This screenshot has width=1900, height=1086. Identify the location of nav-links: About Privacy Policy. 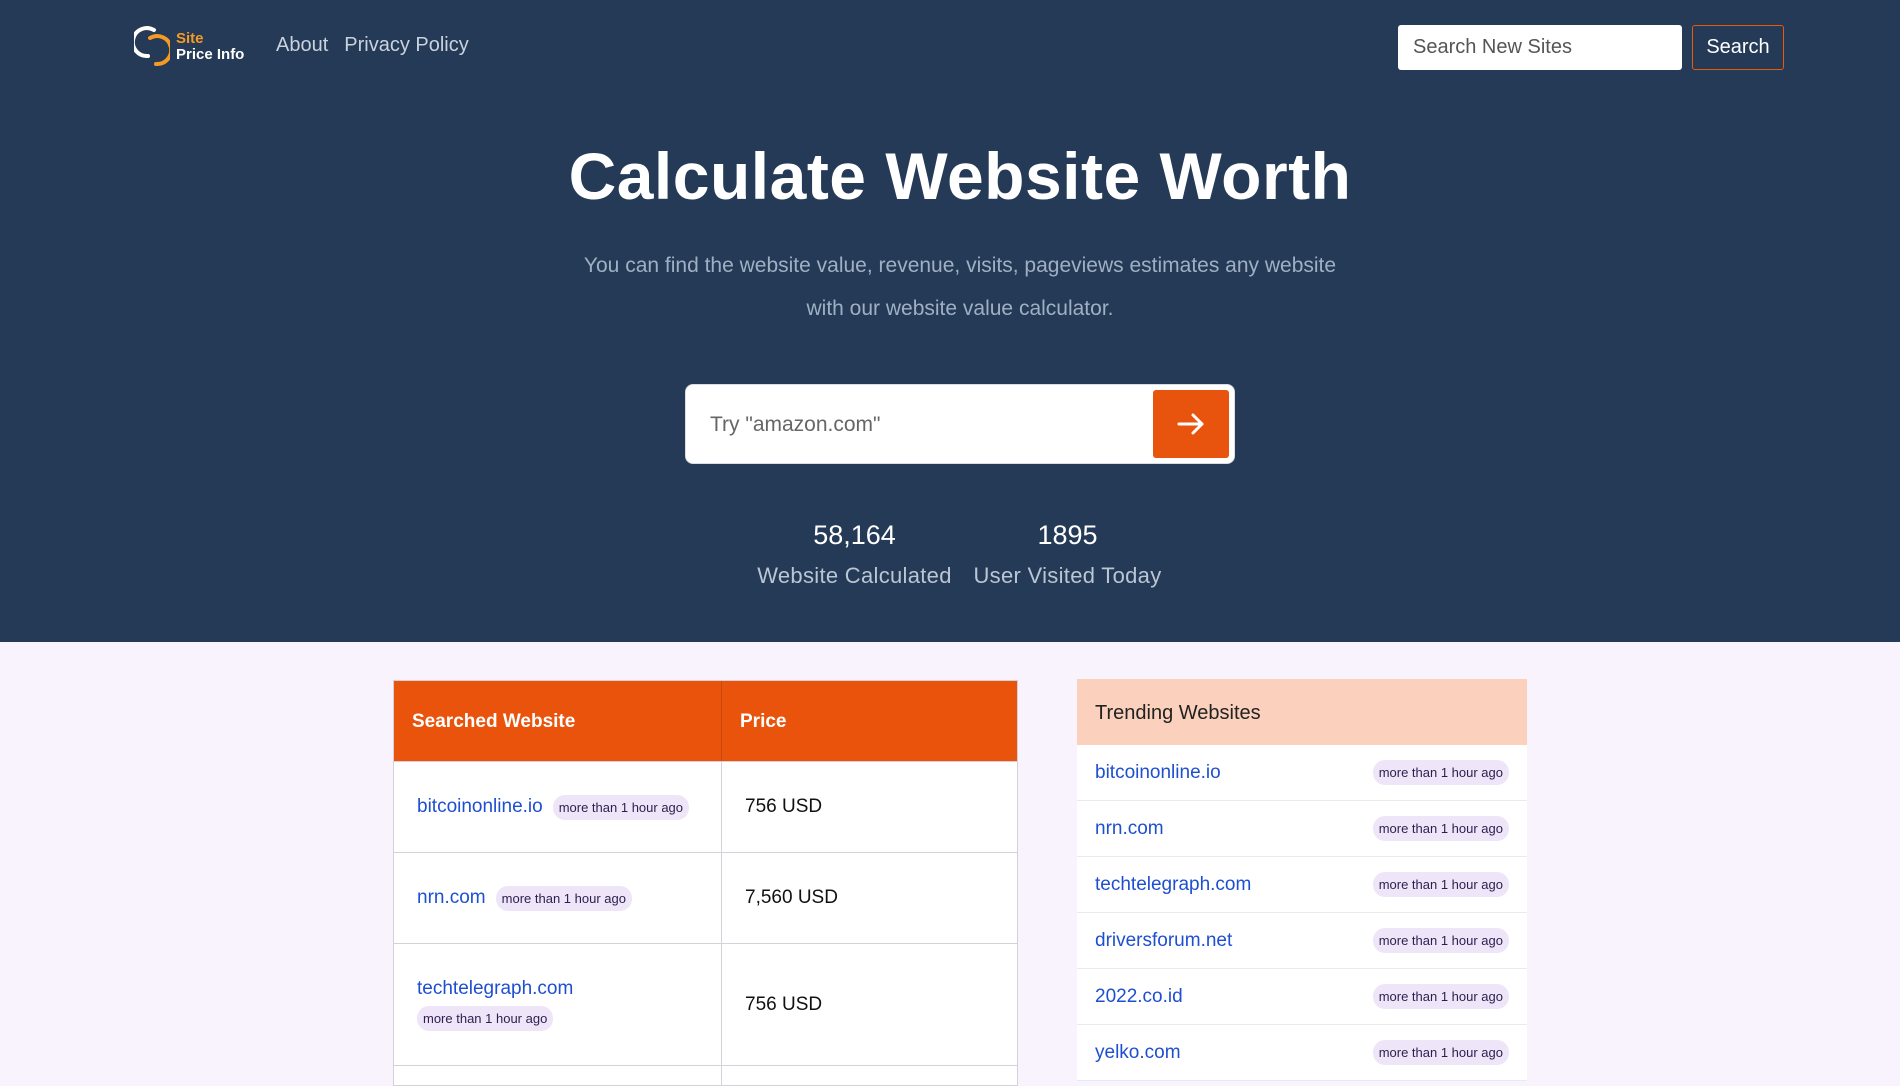
(372, 45).